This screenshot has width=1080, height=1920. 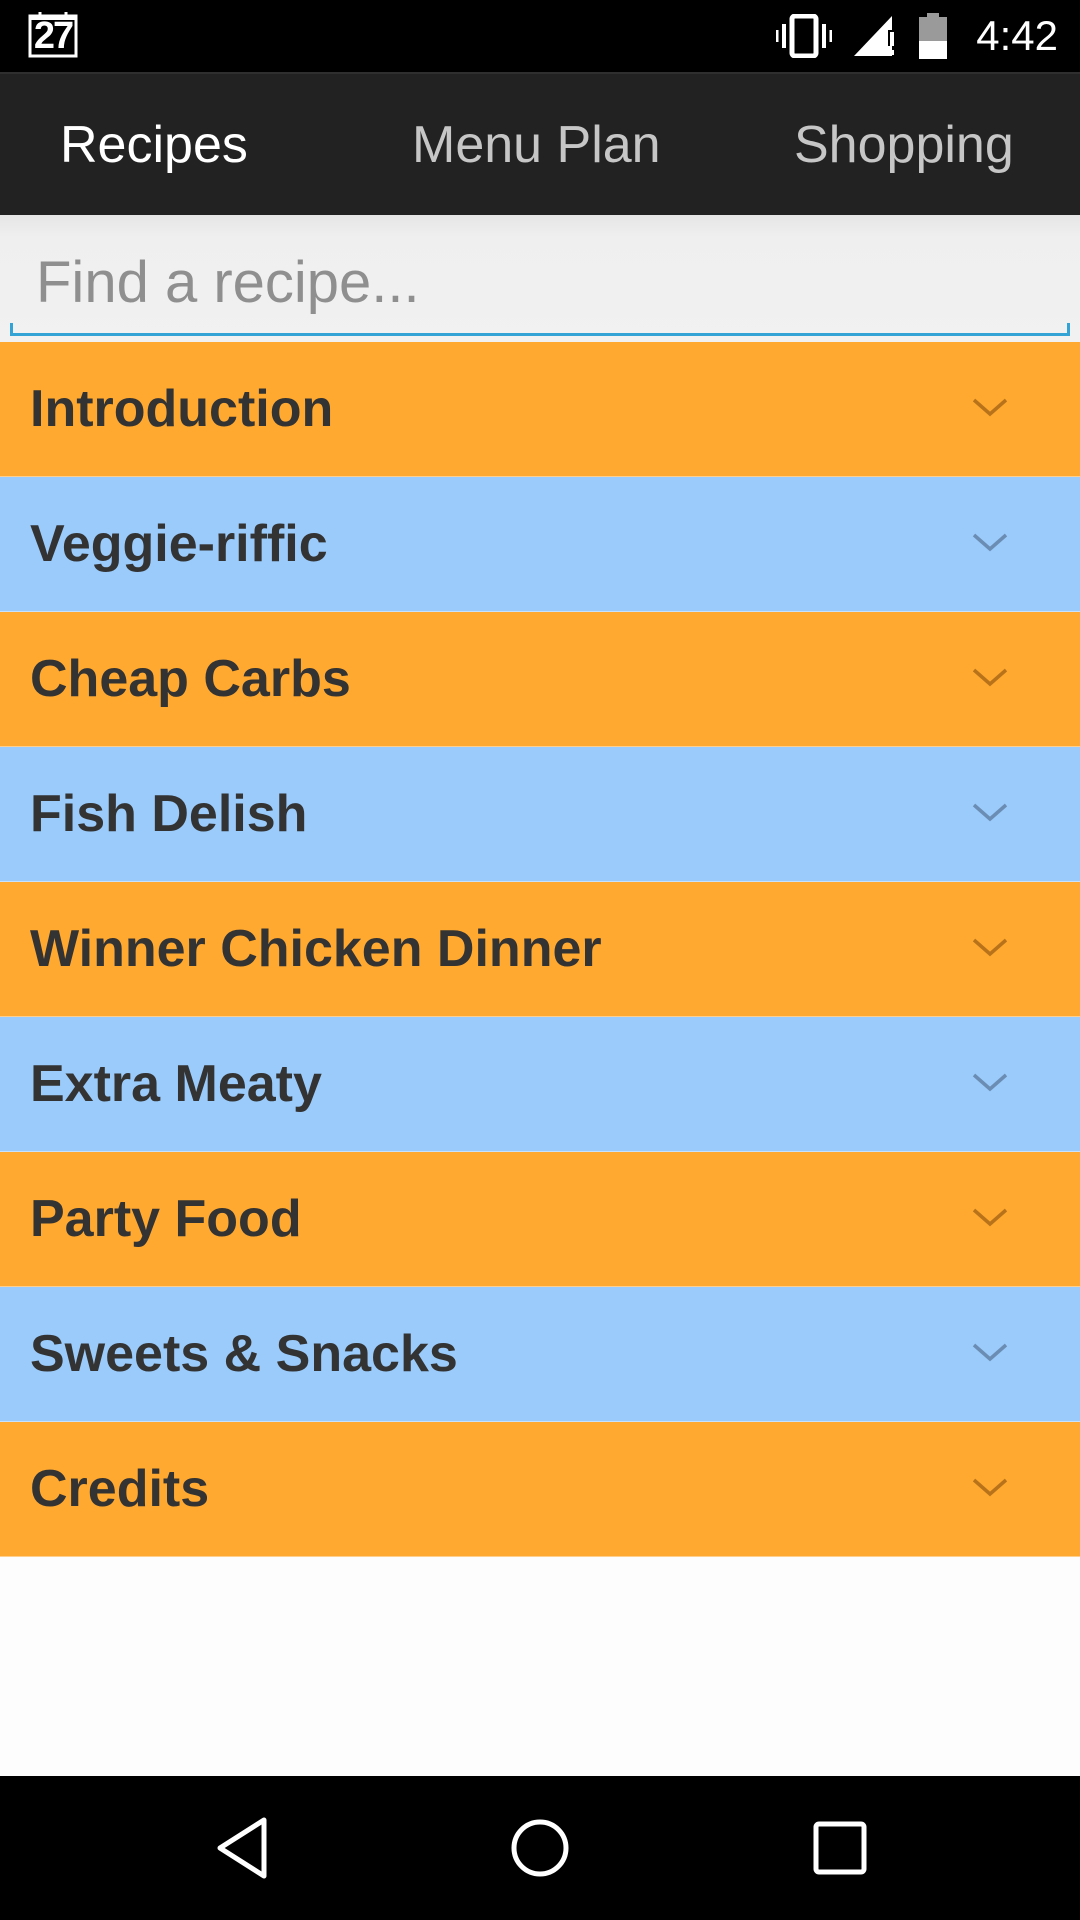 I want to click on category-label: Fish Delish, so click(x=169, y=814).